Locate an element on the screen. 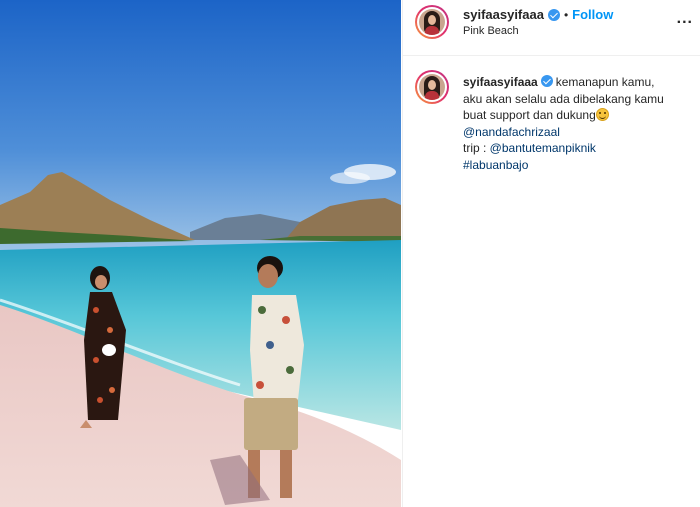 This screenshot has width=700, height=507. author-username: syifaasyifaaa is located at coordinates (503, 14).